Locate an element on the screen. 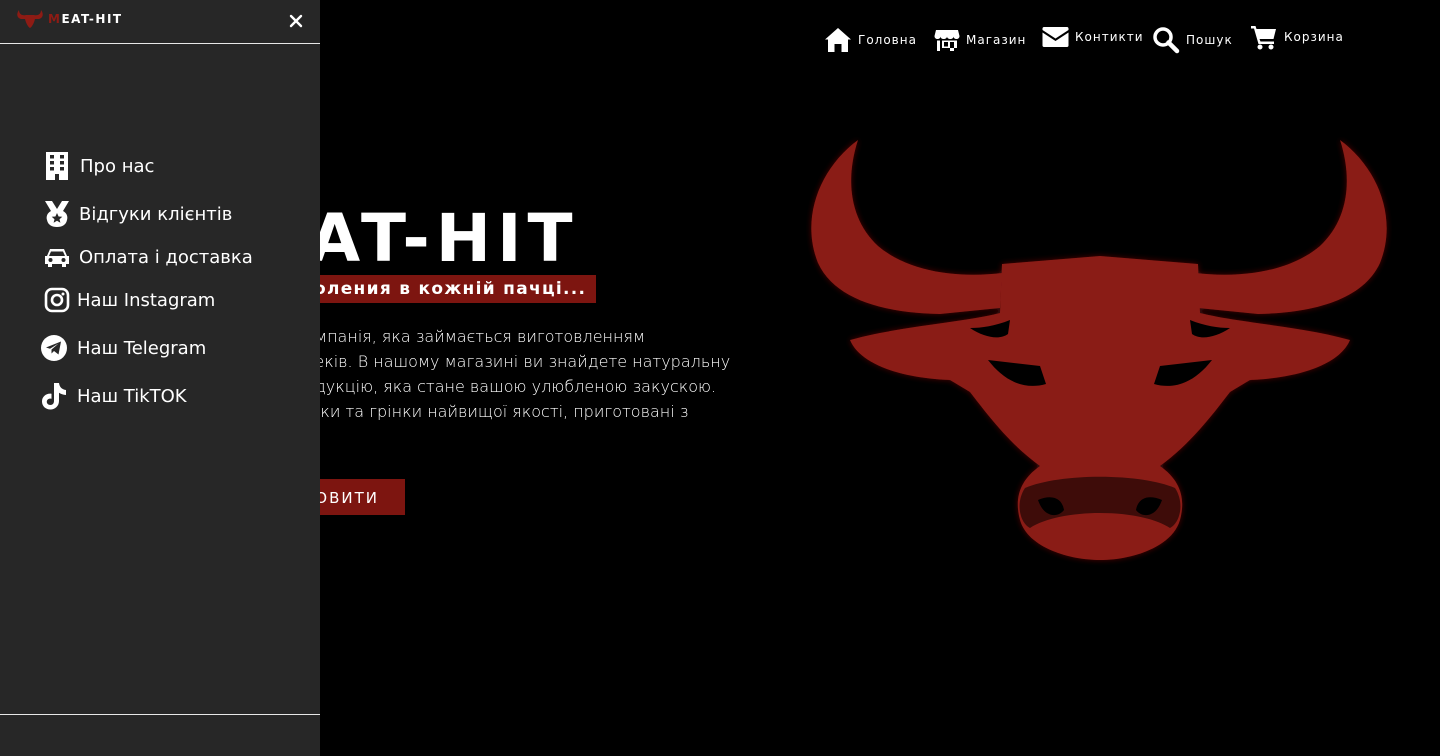  nav-cart-link: Корзина is located at coordinates (1297, 37).